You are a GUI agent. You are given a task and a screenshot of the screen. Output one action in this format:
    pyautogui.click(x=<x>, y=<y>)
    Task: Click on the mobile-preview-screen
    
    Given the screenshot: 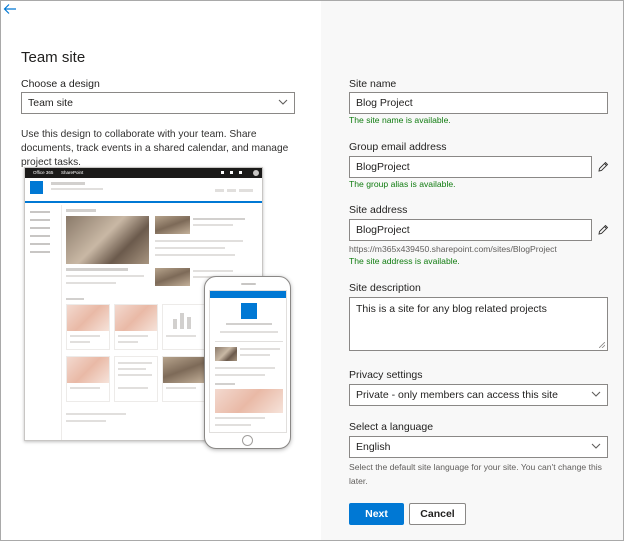 What is the action you would take?
    pyautogui.click(x=248, y=361)
    